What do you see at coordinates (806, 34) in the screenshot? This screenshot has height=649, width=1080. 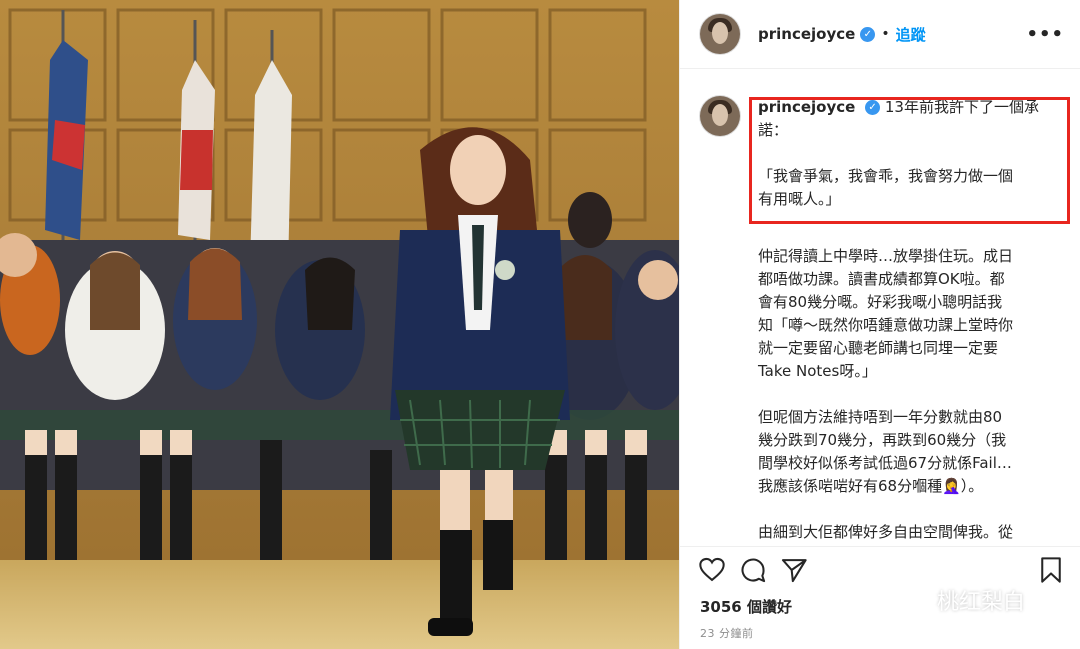 I see `header-username: princejoyce` at bounding box center [806, 34].